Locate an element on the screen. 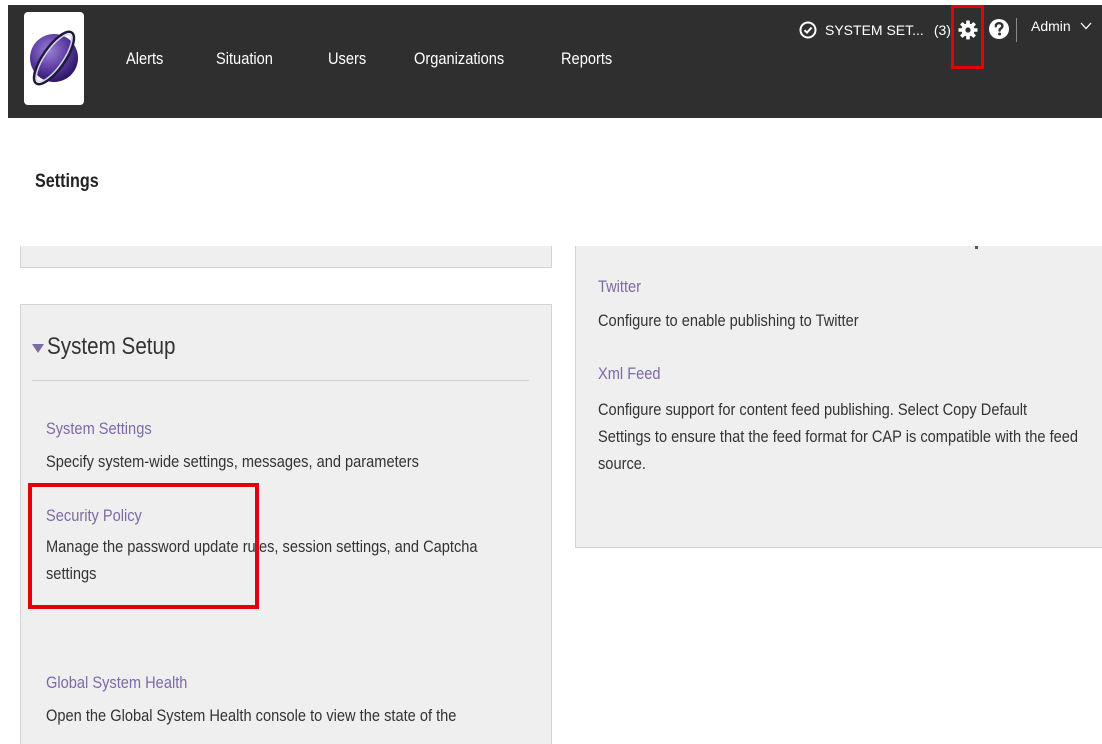  system-setup-toggle: System Setup is located at coordinates (114, 347).